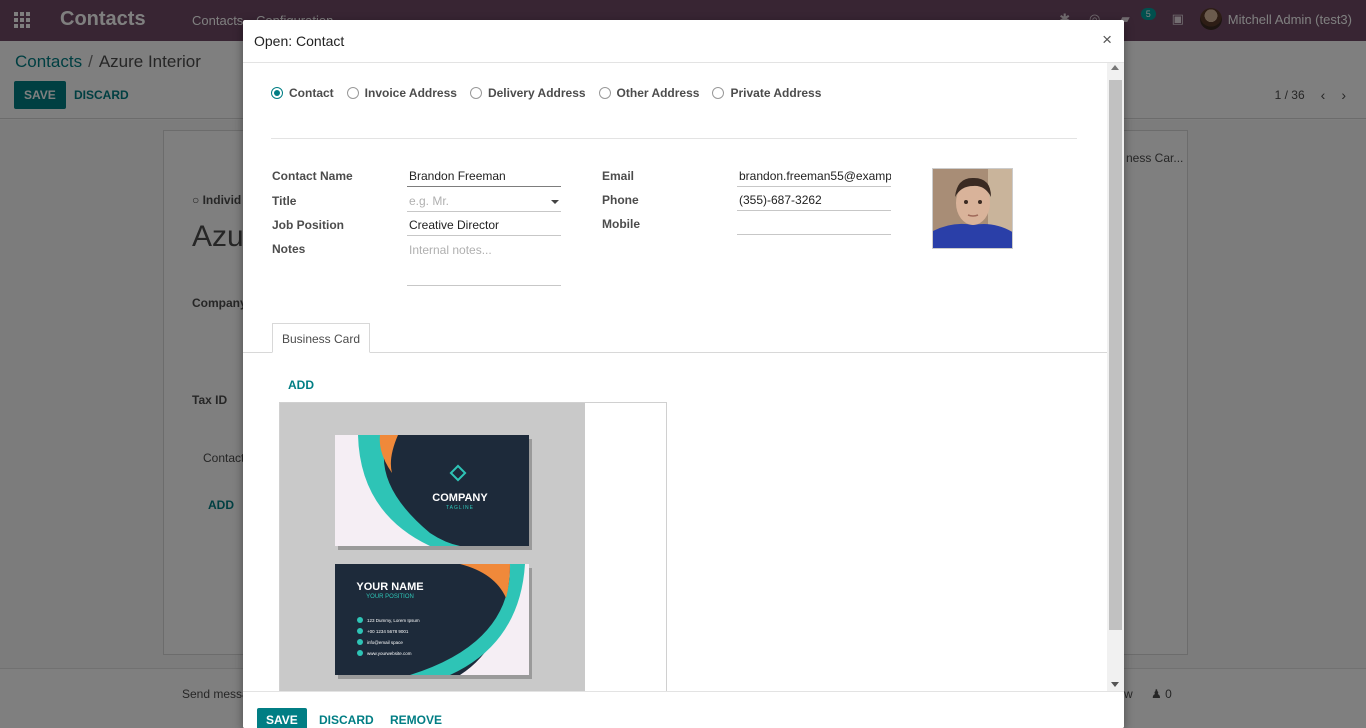  Describe the element at coordinates (618, 176) in the screenshot. I see `email-label: Email` at that location.